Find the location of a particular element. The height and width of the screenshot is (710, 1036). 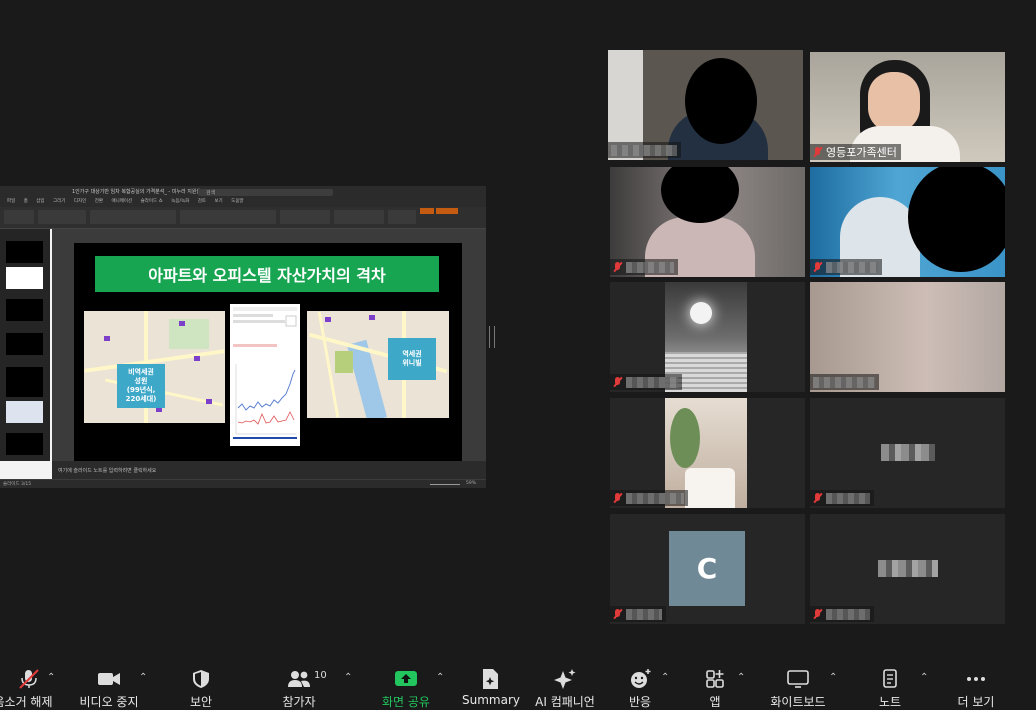

menu-item: 디자인 is located at coordinates (80, 201).